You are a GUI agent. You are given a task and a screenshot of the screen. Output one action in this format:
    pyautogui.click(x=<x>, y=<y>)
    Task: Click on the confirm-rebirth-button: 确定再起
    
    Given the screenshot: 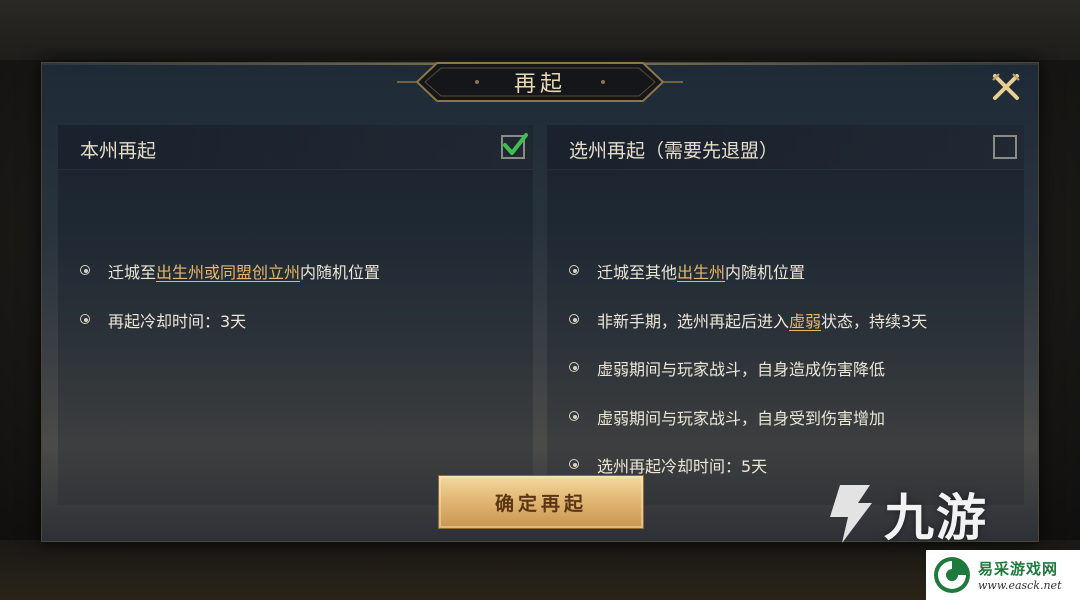 What is the action you would take?
    pyautogui.click(x=541, y=502)
    